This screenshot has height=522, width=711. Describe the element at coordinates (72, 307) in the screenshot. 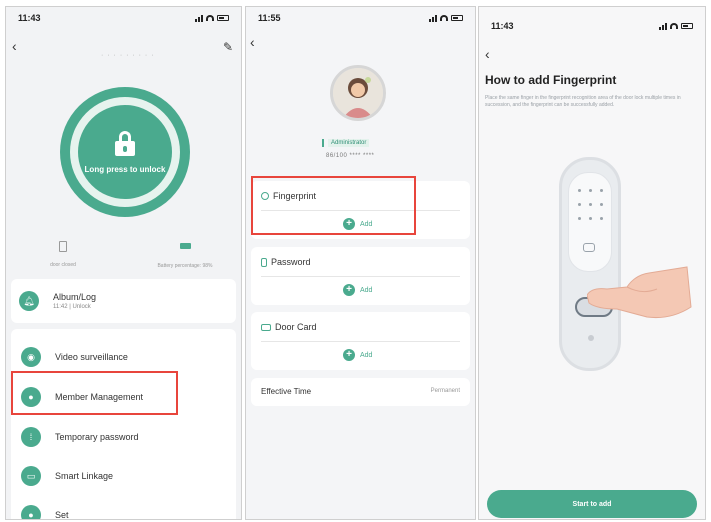

I see `album-subtitle: 11:42 | Unlock` at that location.